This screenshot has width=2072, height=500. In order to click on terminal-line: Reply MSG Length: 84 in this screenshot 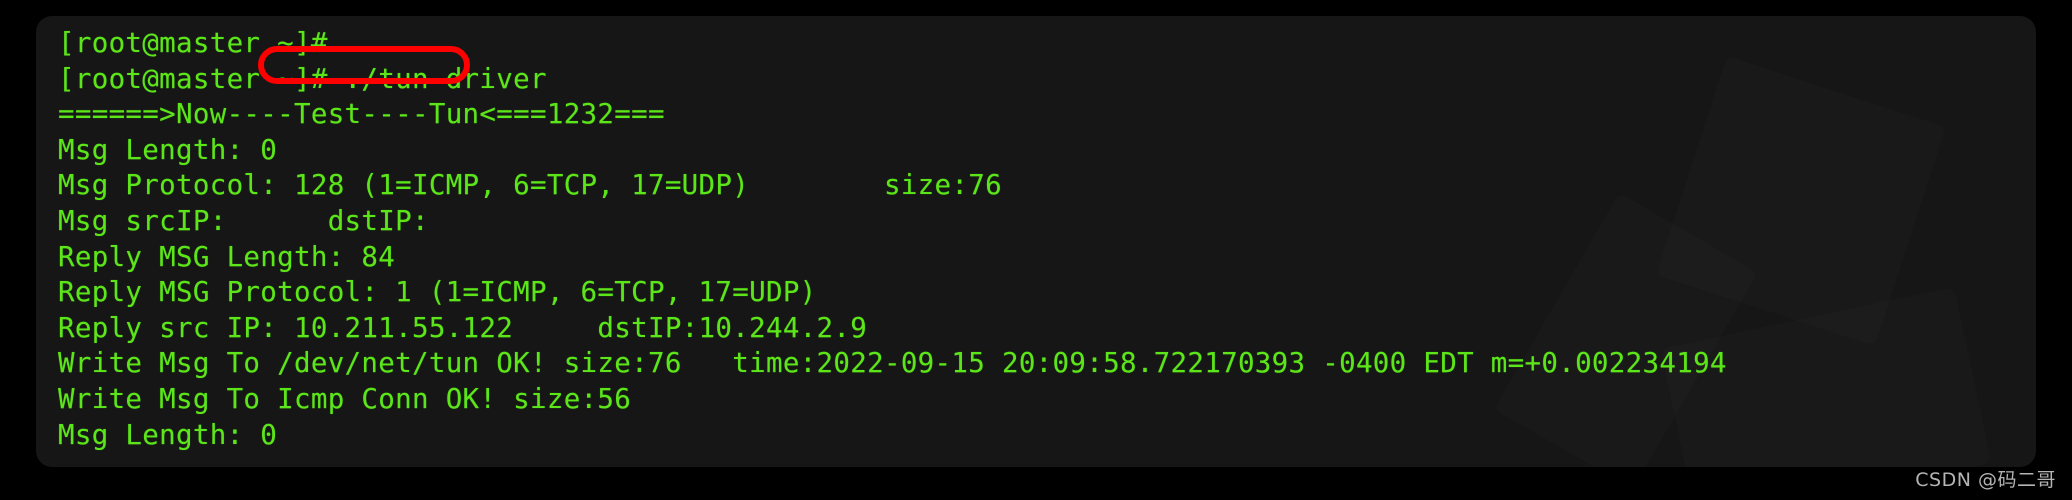, I will do `click(227, 256)`.